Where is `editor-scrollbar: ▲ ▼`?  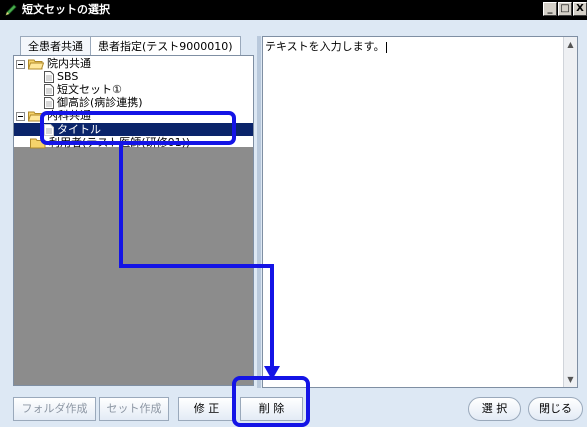 editor-scrollbar: ▲ ▼ is located at coordinates (570, 212).